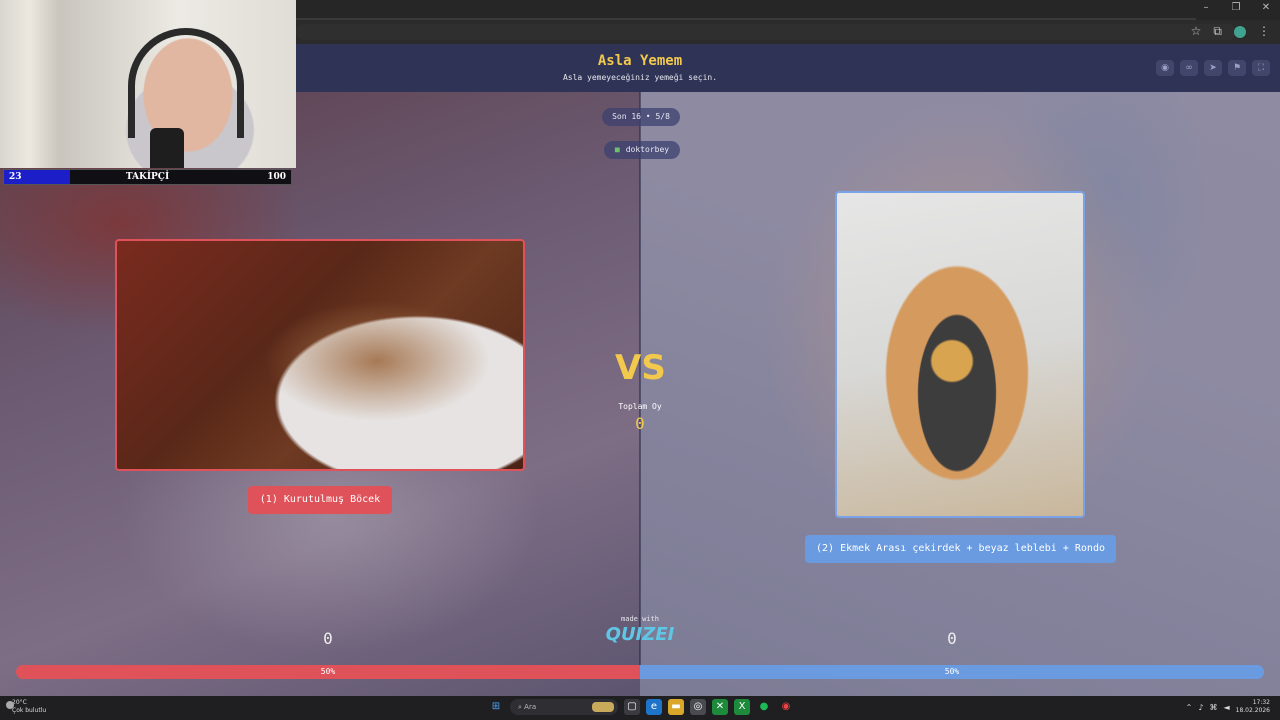  I want to click on user-badge: ■ doktorbey, so click(642, 150).